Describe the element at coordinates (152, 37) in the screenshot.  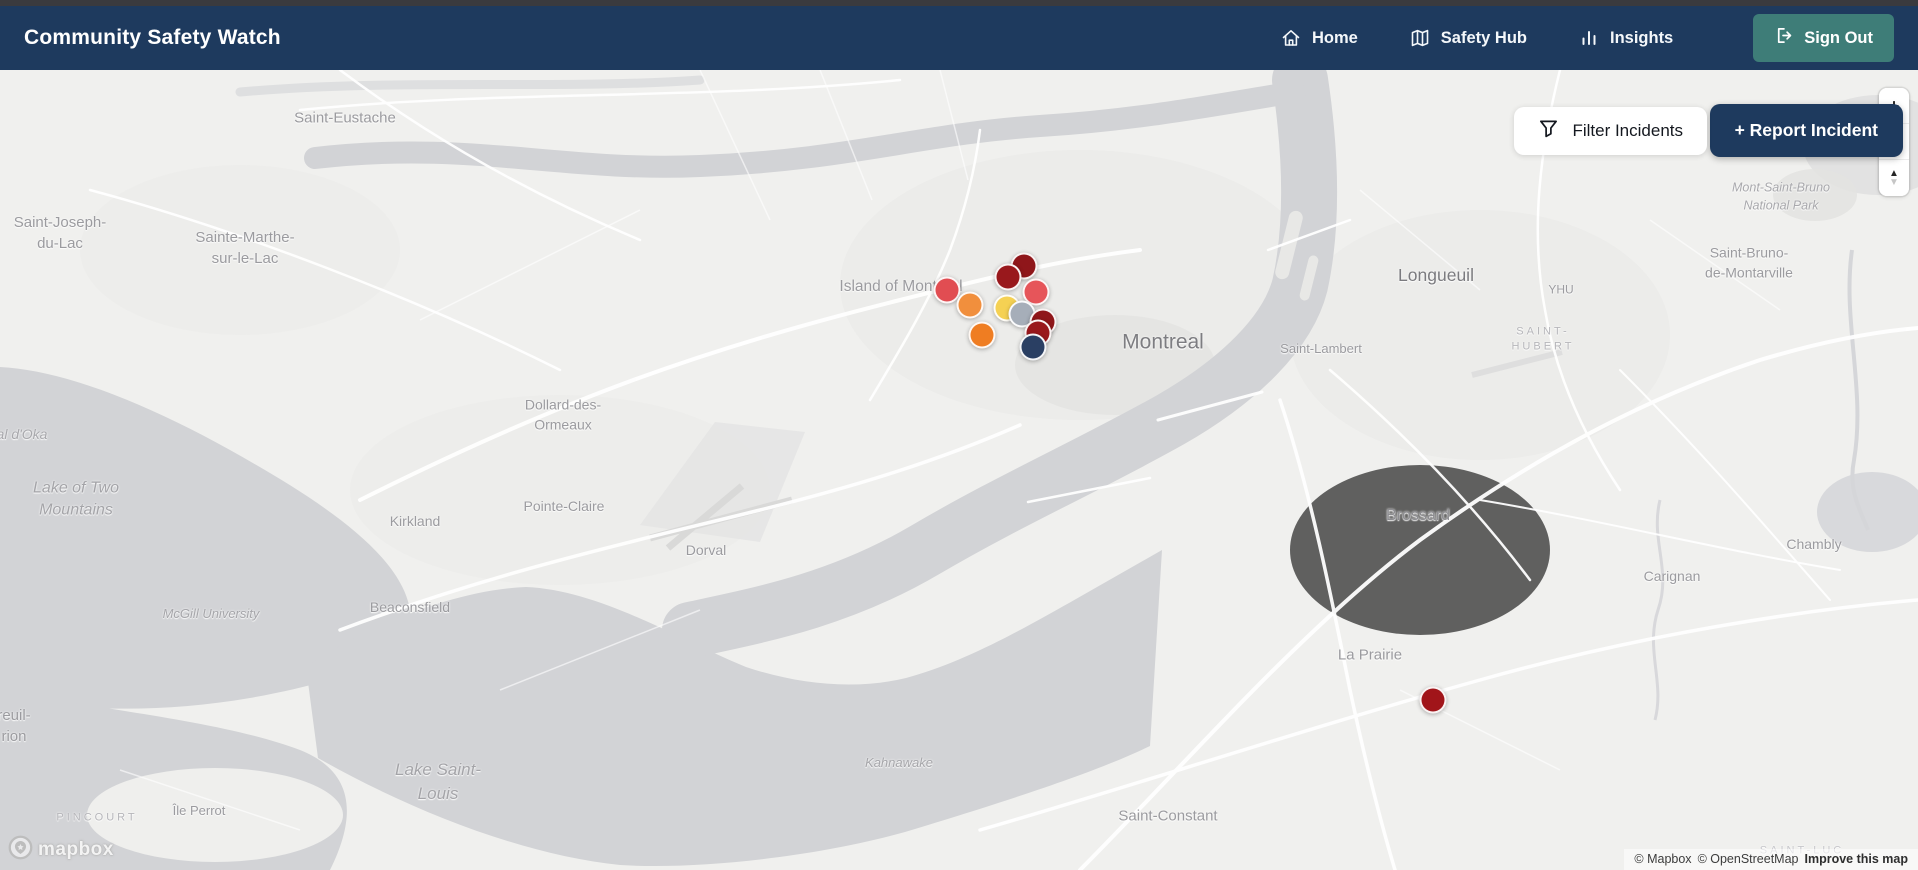
I see `app-title: Community Safety Watch` at that location.